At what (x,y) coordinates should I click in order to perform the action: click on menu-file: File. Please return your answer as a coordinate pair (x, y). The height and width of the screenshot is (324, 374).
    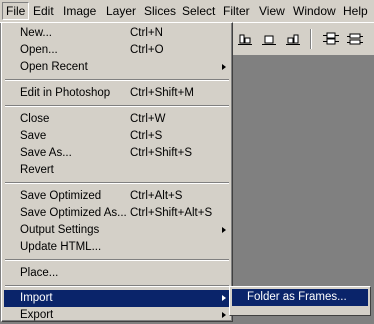
    Looking at the image, I should click on (16, 11).